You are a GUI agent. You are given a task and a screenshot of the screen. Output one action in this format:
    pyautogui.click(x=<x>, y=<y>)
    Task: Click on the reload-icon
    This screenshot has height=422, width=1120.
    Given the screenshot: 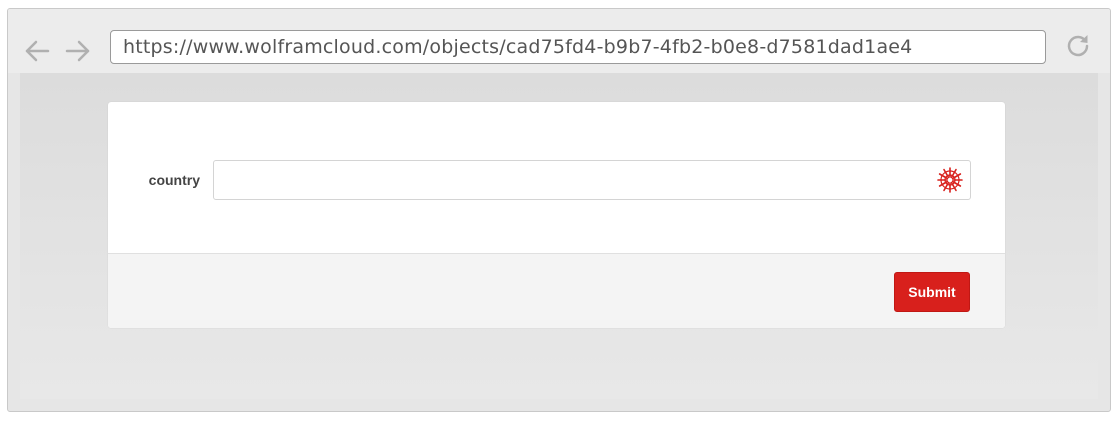 What is the action you would take?
    pyautogui.click(x=1078, y=46)
    